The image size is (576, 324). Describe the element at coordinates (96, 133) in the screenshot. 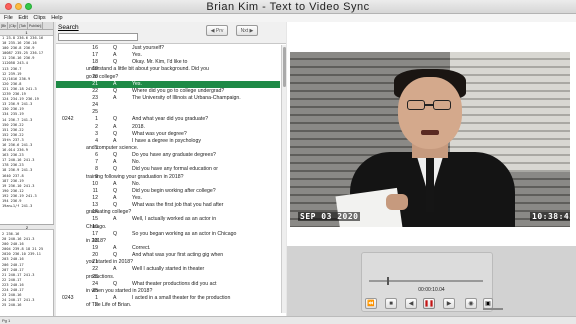

I see `transcript-line: 3` at that location.